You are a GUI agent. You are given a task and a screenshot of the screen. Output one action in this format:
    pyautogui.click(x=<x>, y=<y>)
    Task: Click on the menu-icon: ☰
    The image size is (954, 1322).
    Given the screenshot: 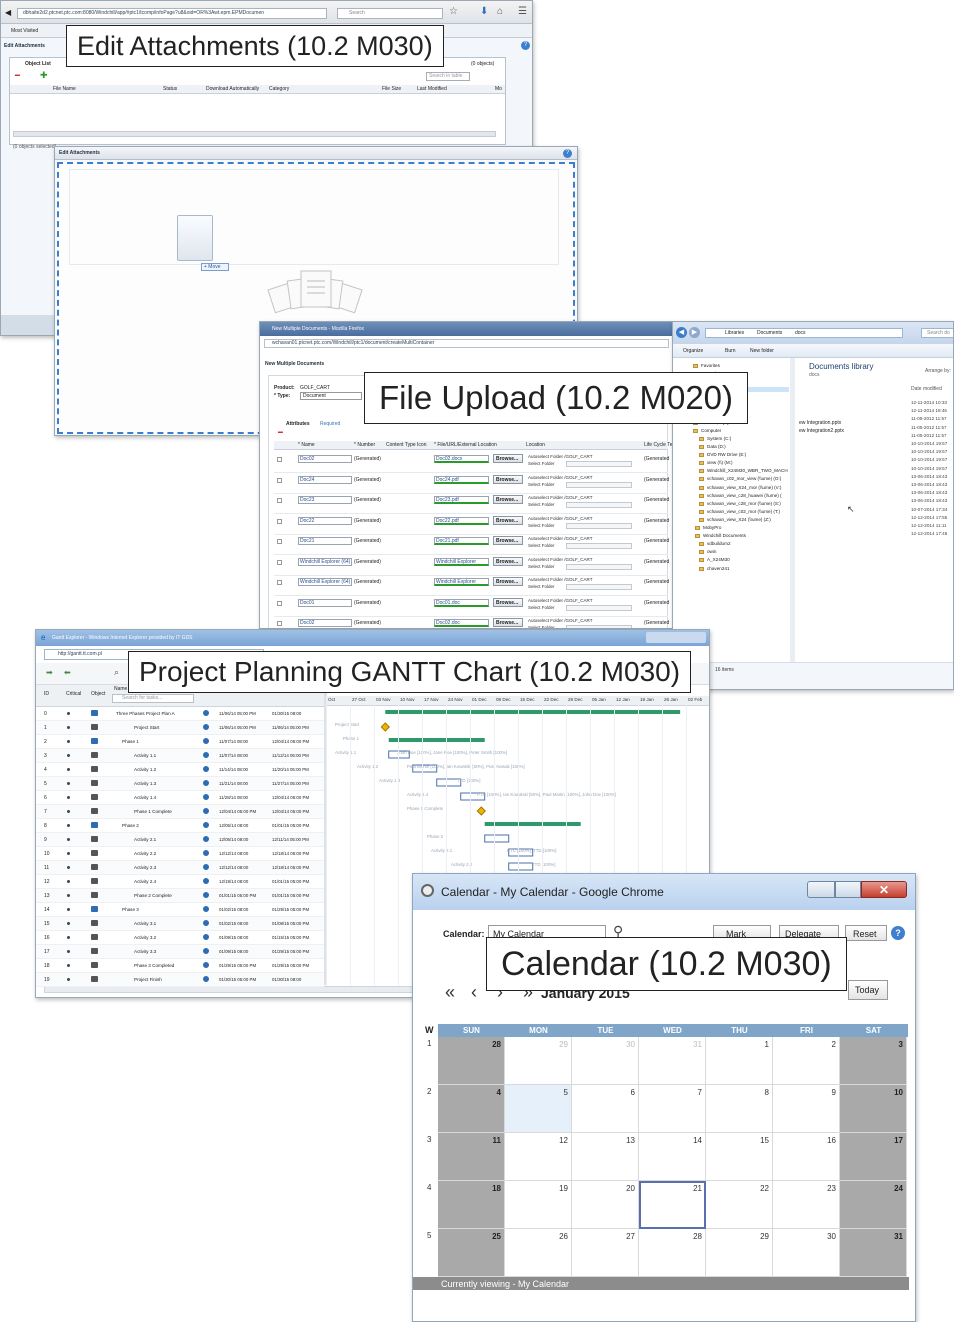 What is the action you would take?
    pyautogui.click(x=522, y=11)
    